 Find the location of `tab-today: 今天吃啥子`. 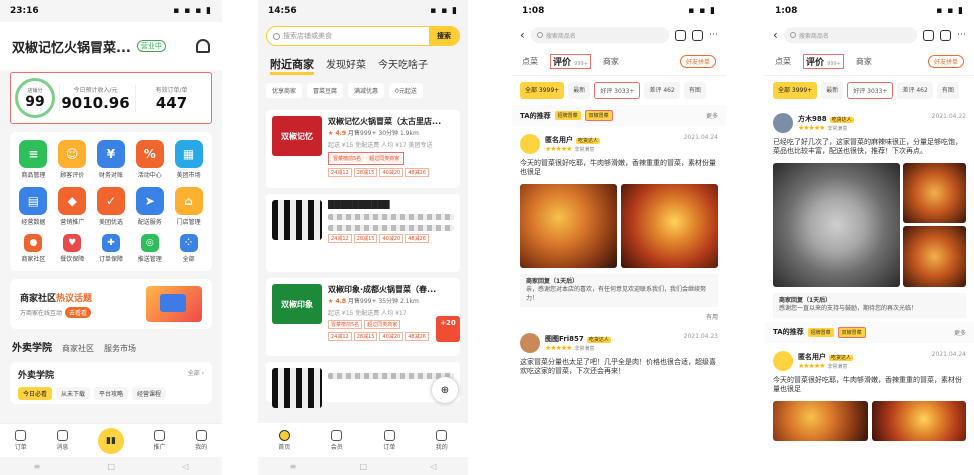

tab-today: 今天吃啥子 is located at coordinates (403, 63).